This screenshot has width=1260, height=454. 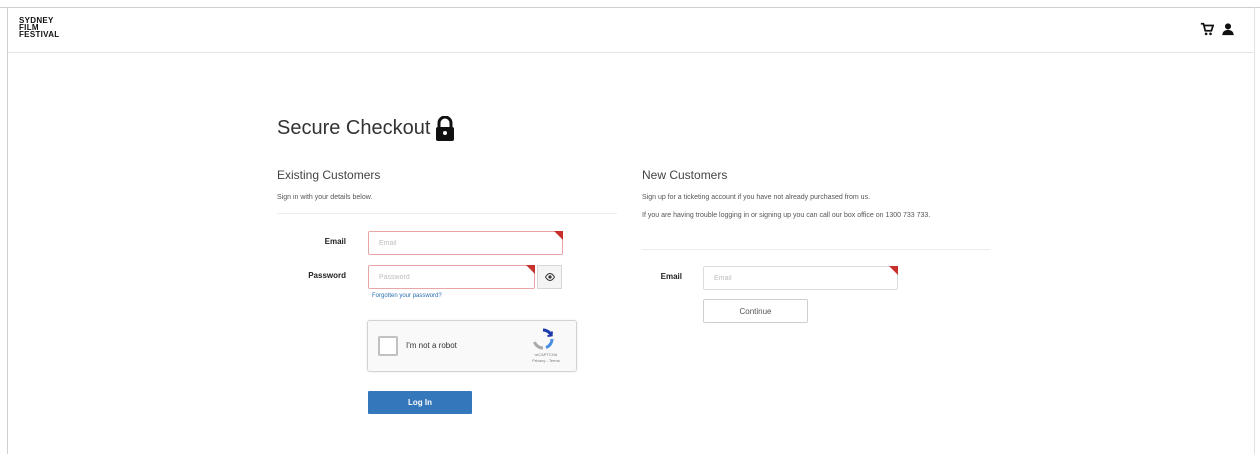 I want to click on recaptcha-checkbox, so click(x=388, y=346).